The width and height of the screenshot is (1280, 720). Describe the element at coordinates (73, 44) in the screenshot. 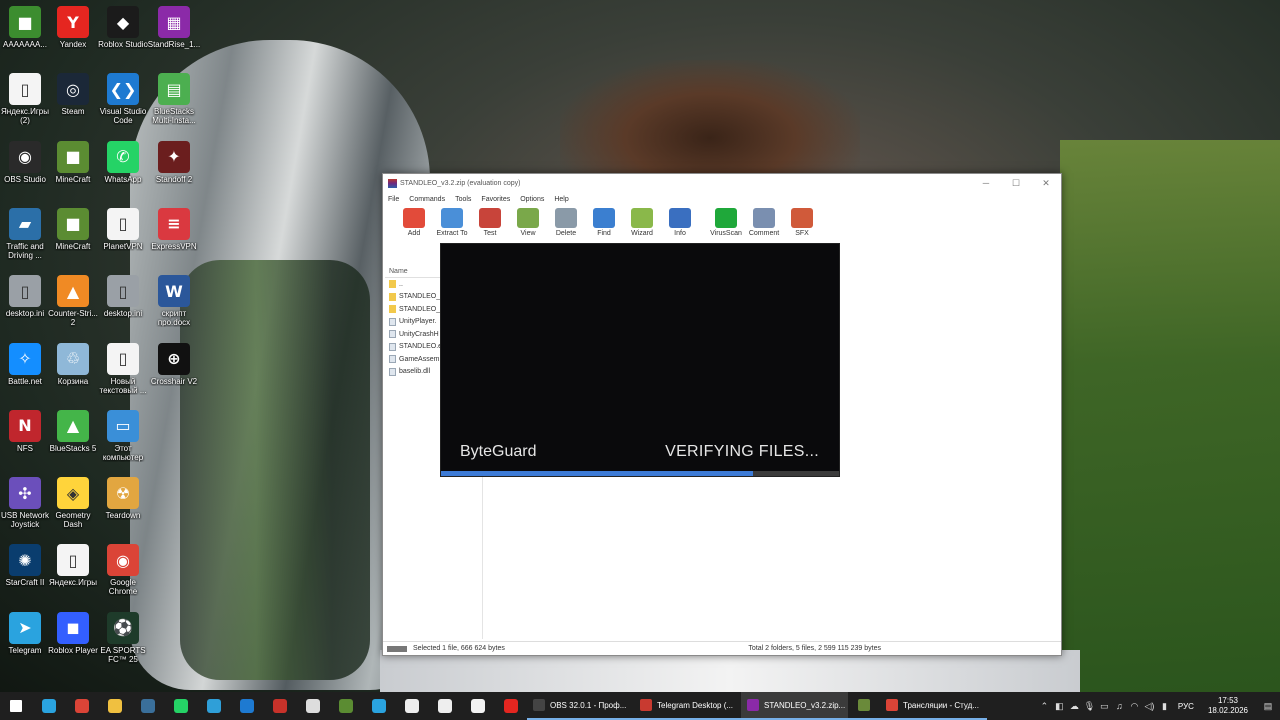

I see `desktop-icon-label: Yandex` at that location.